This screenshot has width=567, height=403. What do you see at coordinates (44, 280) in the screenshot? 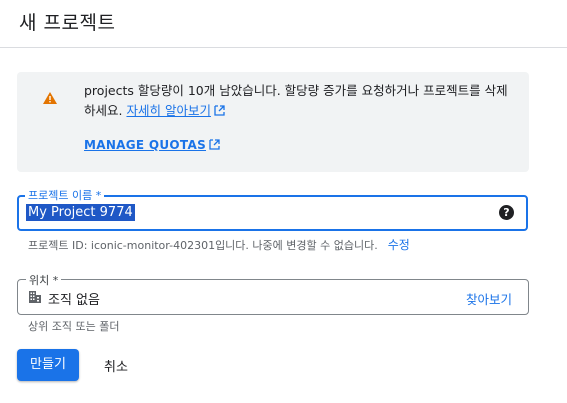
I see `location-label: 위치 *` at bounding box center [44, 280].